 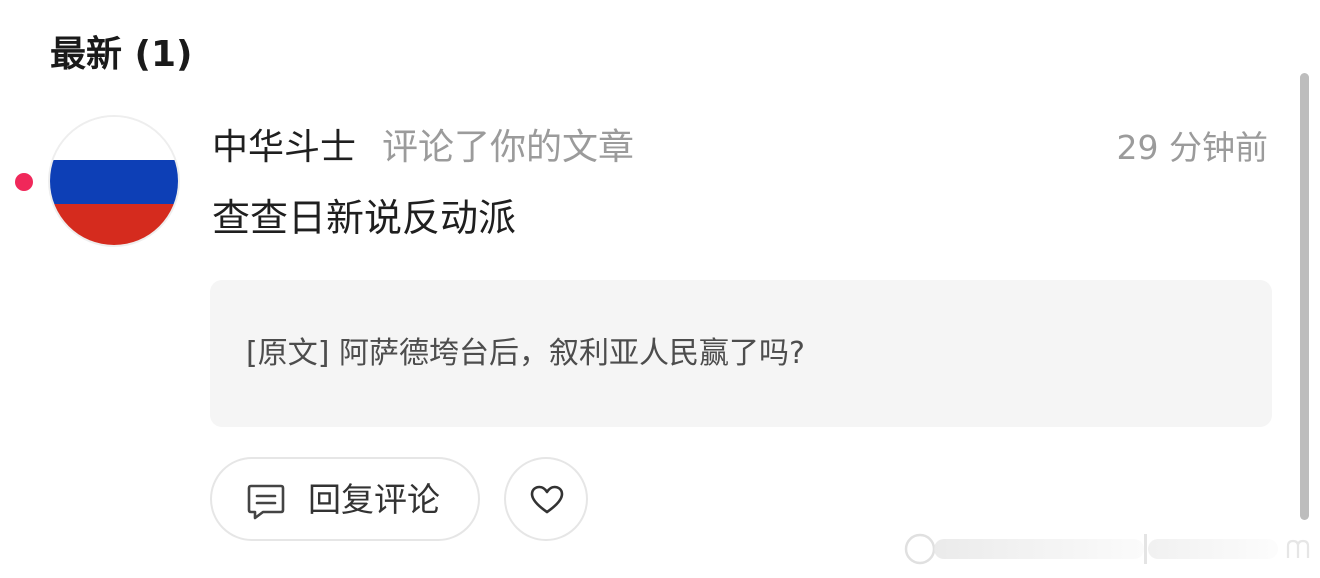 What do you see at coordinates (121, 54) in the screenshot?
I see `section-title: 最新 (1)` at bounding box center [121, 54].